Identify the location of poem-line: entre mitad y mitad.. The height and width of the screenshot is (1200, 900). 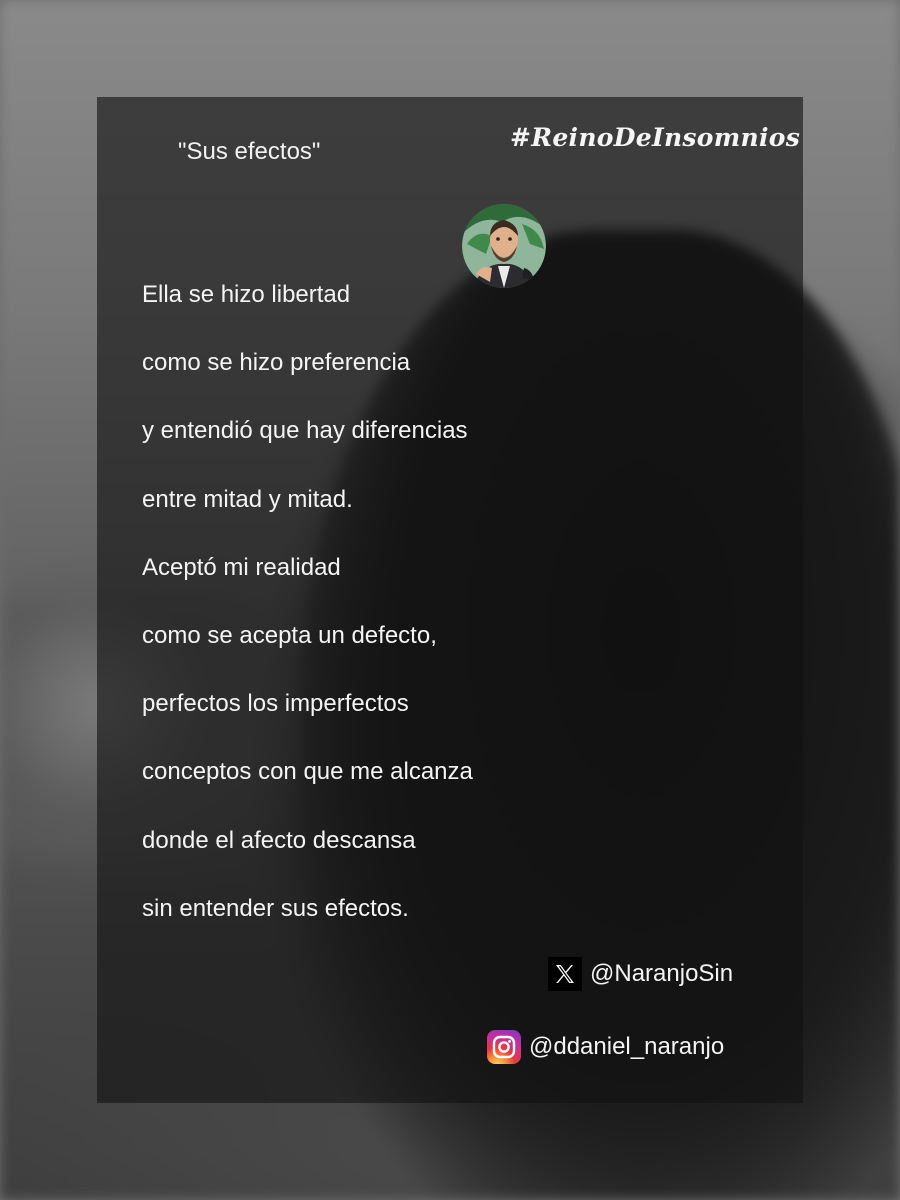
(247, 499).